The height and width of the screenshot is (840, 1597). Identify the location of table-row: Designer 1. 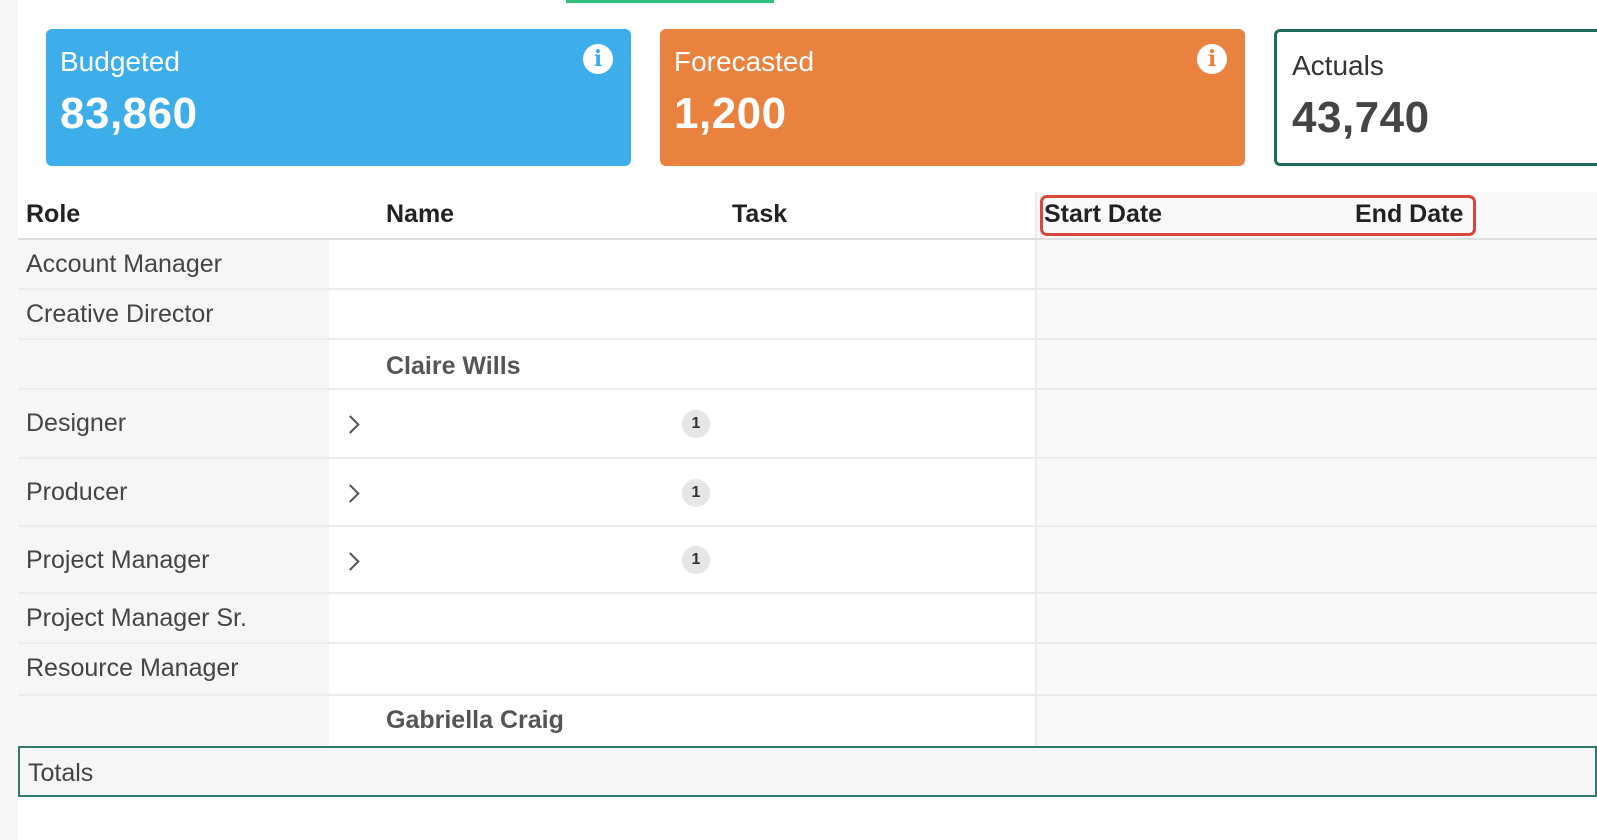
(807, 424).